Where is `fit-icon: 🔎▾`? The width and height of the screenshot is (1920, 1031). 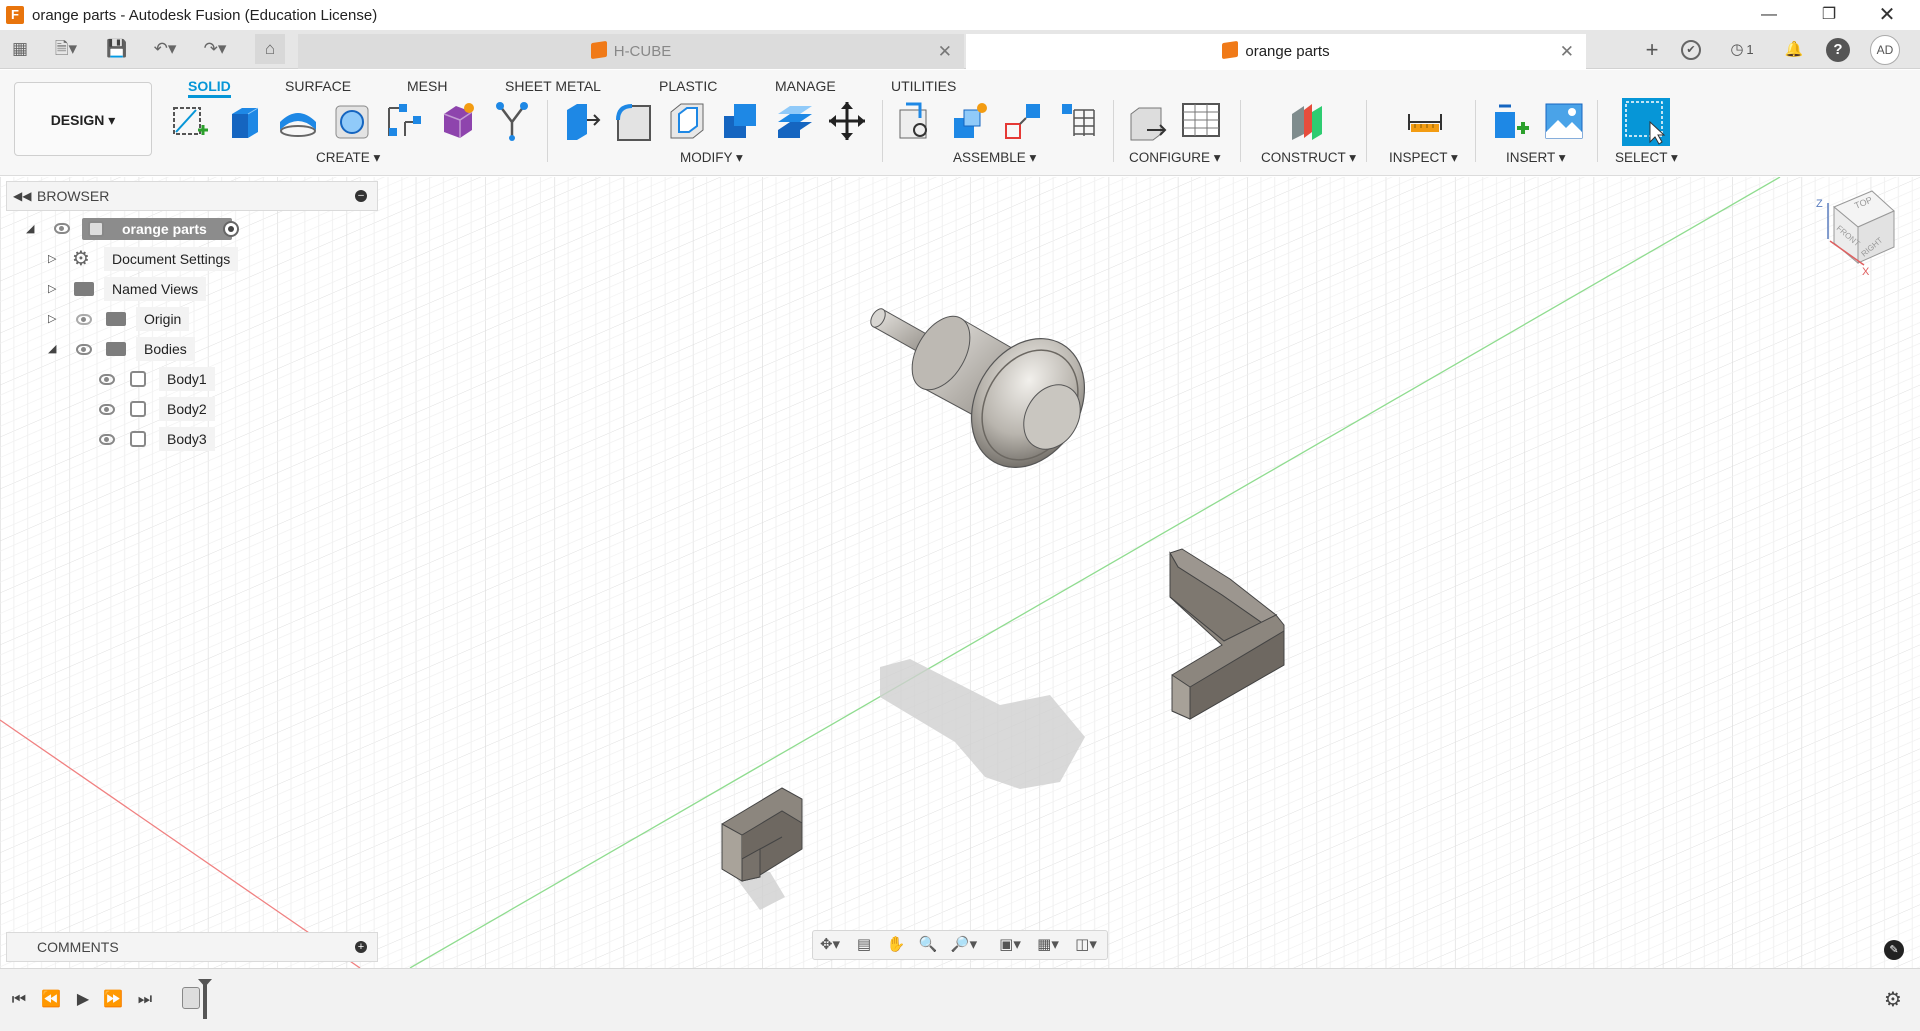 fit-icon: 🔎▾ is located at coordinates (964, 945).